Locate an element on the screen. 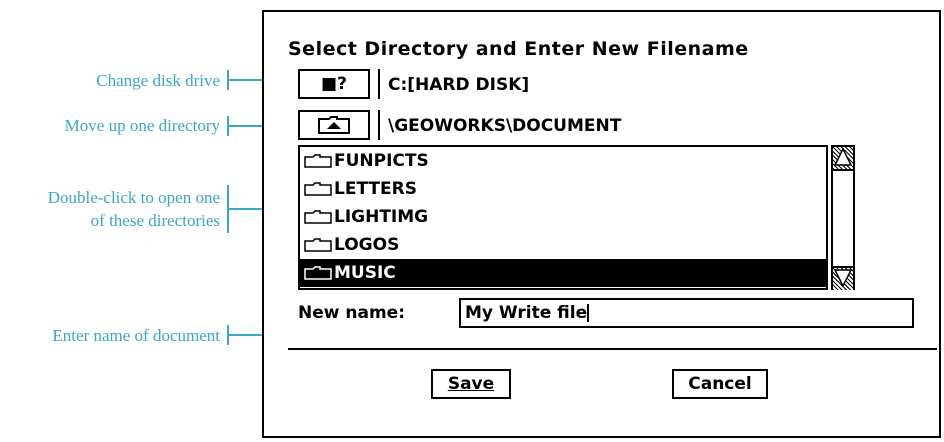 This screenshot has height=442, width=944. annotation-open-dir-1: Double-click to open one is located at coordinates (133, 197).